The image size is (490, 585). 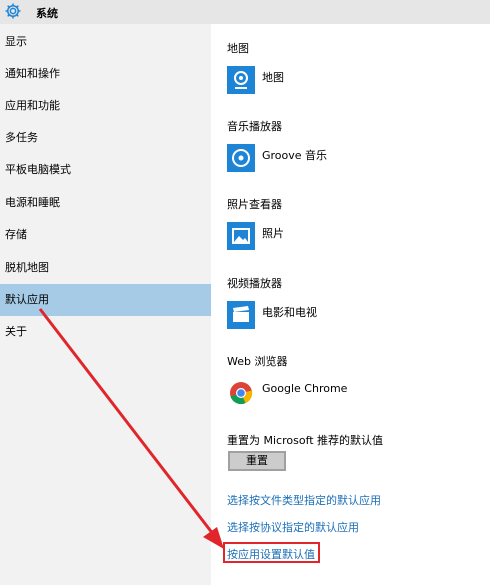 I want to click on music-app-selector: Groove 音乐, so click(x=297, y=158).